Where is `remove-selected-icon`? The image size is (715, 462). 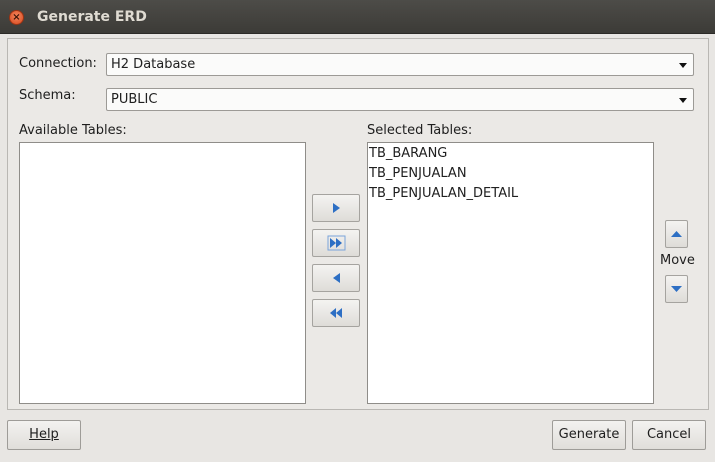 remove-selected-icon is located at coordinates (336, 278).